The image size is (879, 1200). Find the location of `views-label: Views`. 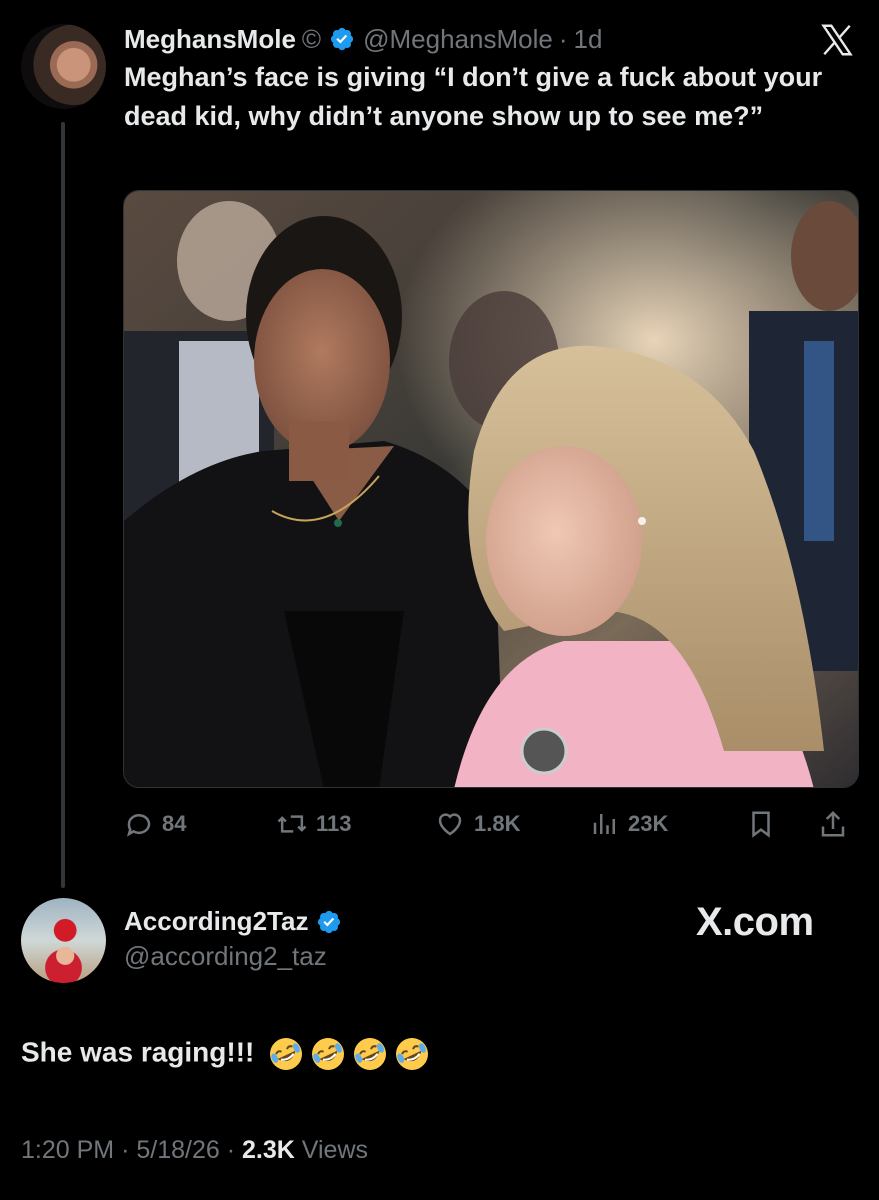

views-label: Views is located at coordinates (335, 1150).